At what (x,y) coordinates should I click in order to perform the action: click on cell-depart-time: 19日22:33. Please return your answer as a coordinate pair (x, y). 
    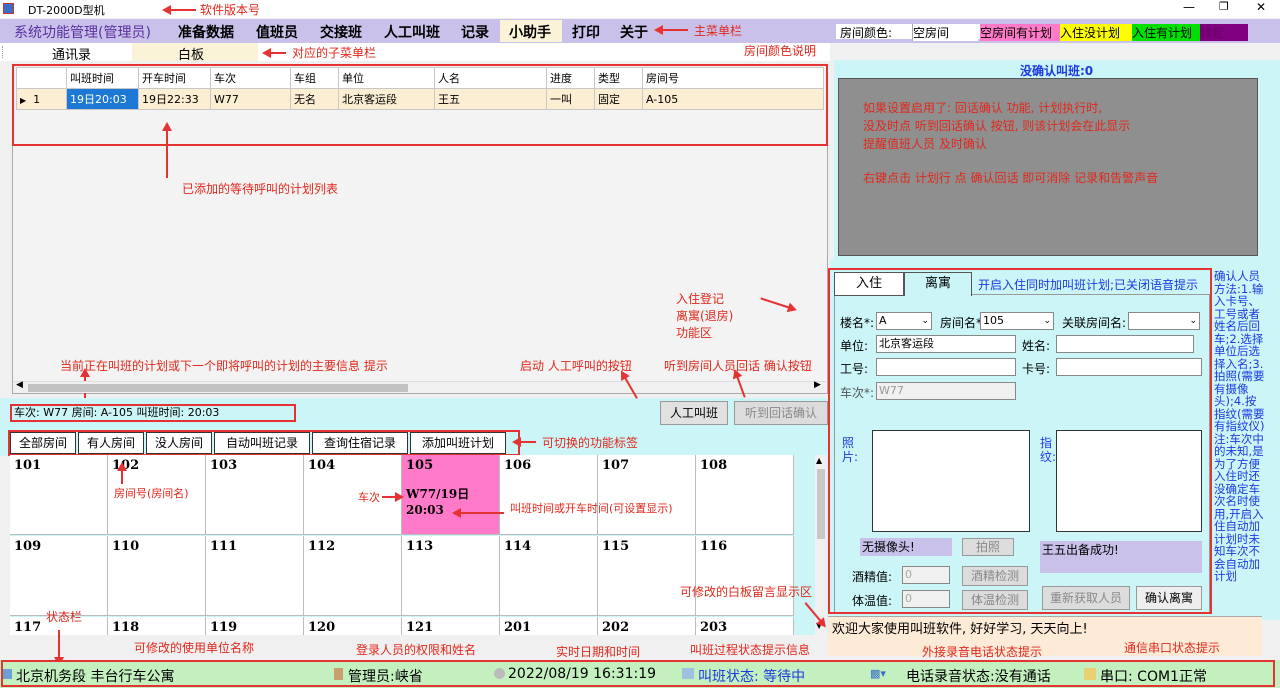
    Looking at the image, I should click on (174, 99).